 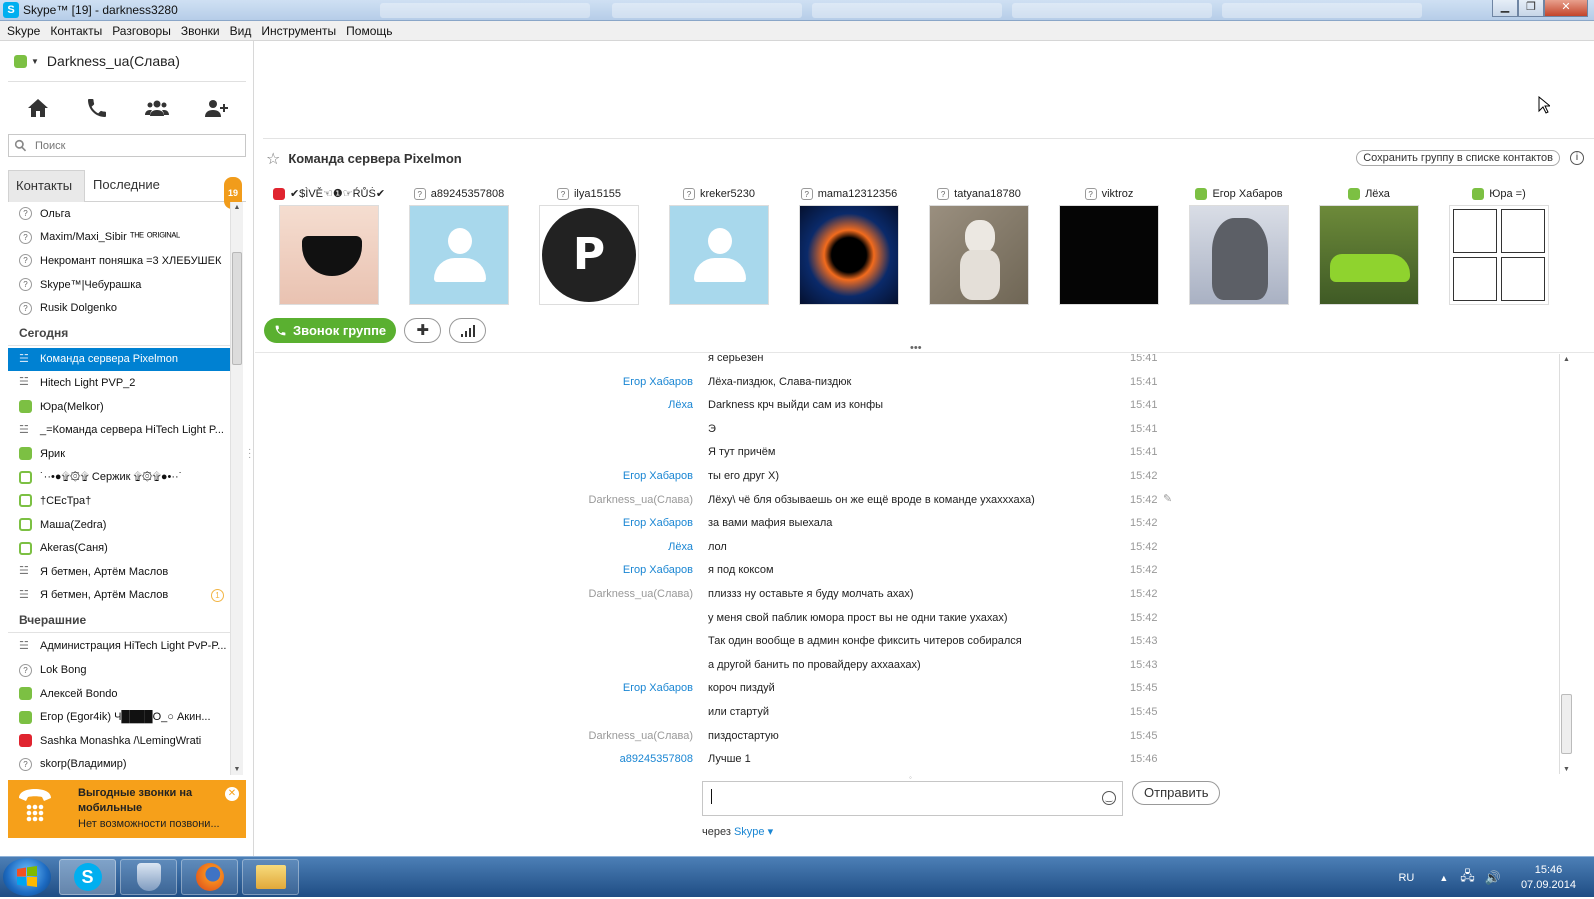 I want to click on group-member: viktroz, so click(x=1109, y=244).